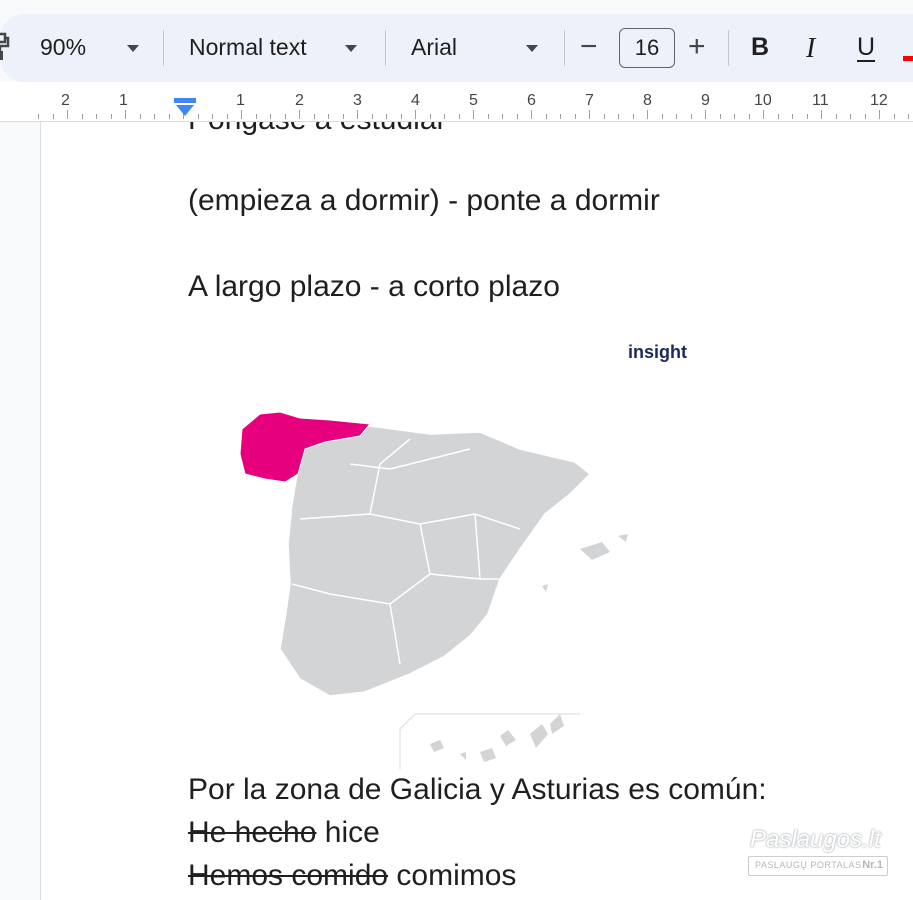 This screenshot has width=913, height=900. Describe the element at coordinates (705, 100) in the screenshot. I see `ruler-label: 9` at that location.